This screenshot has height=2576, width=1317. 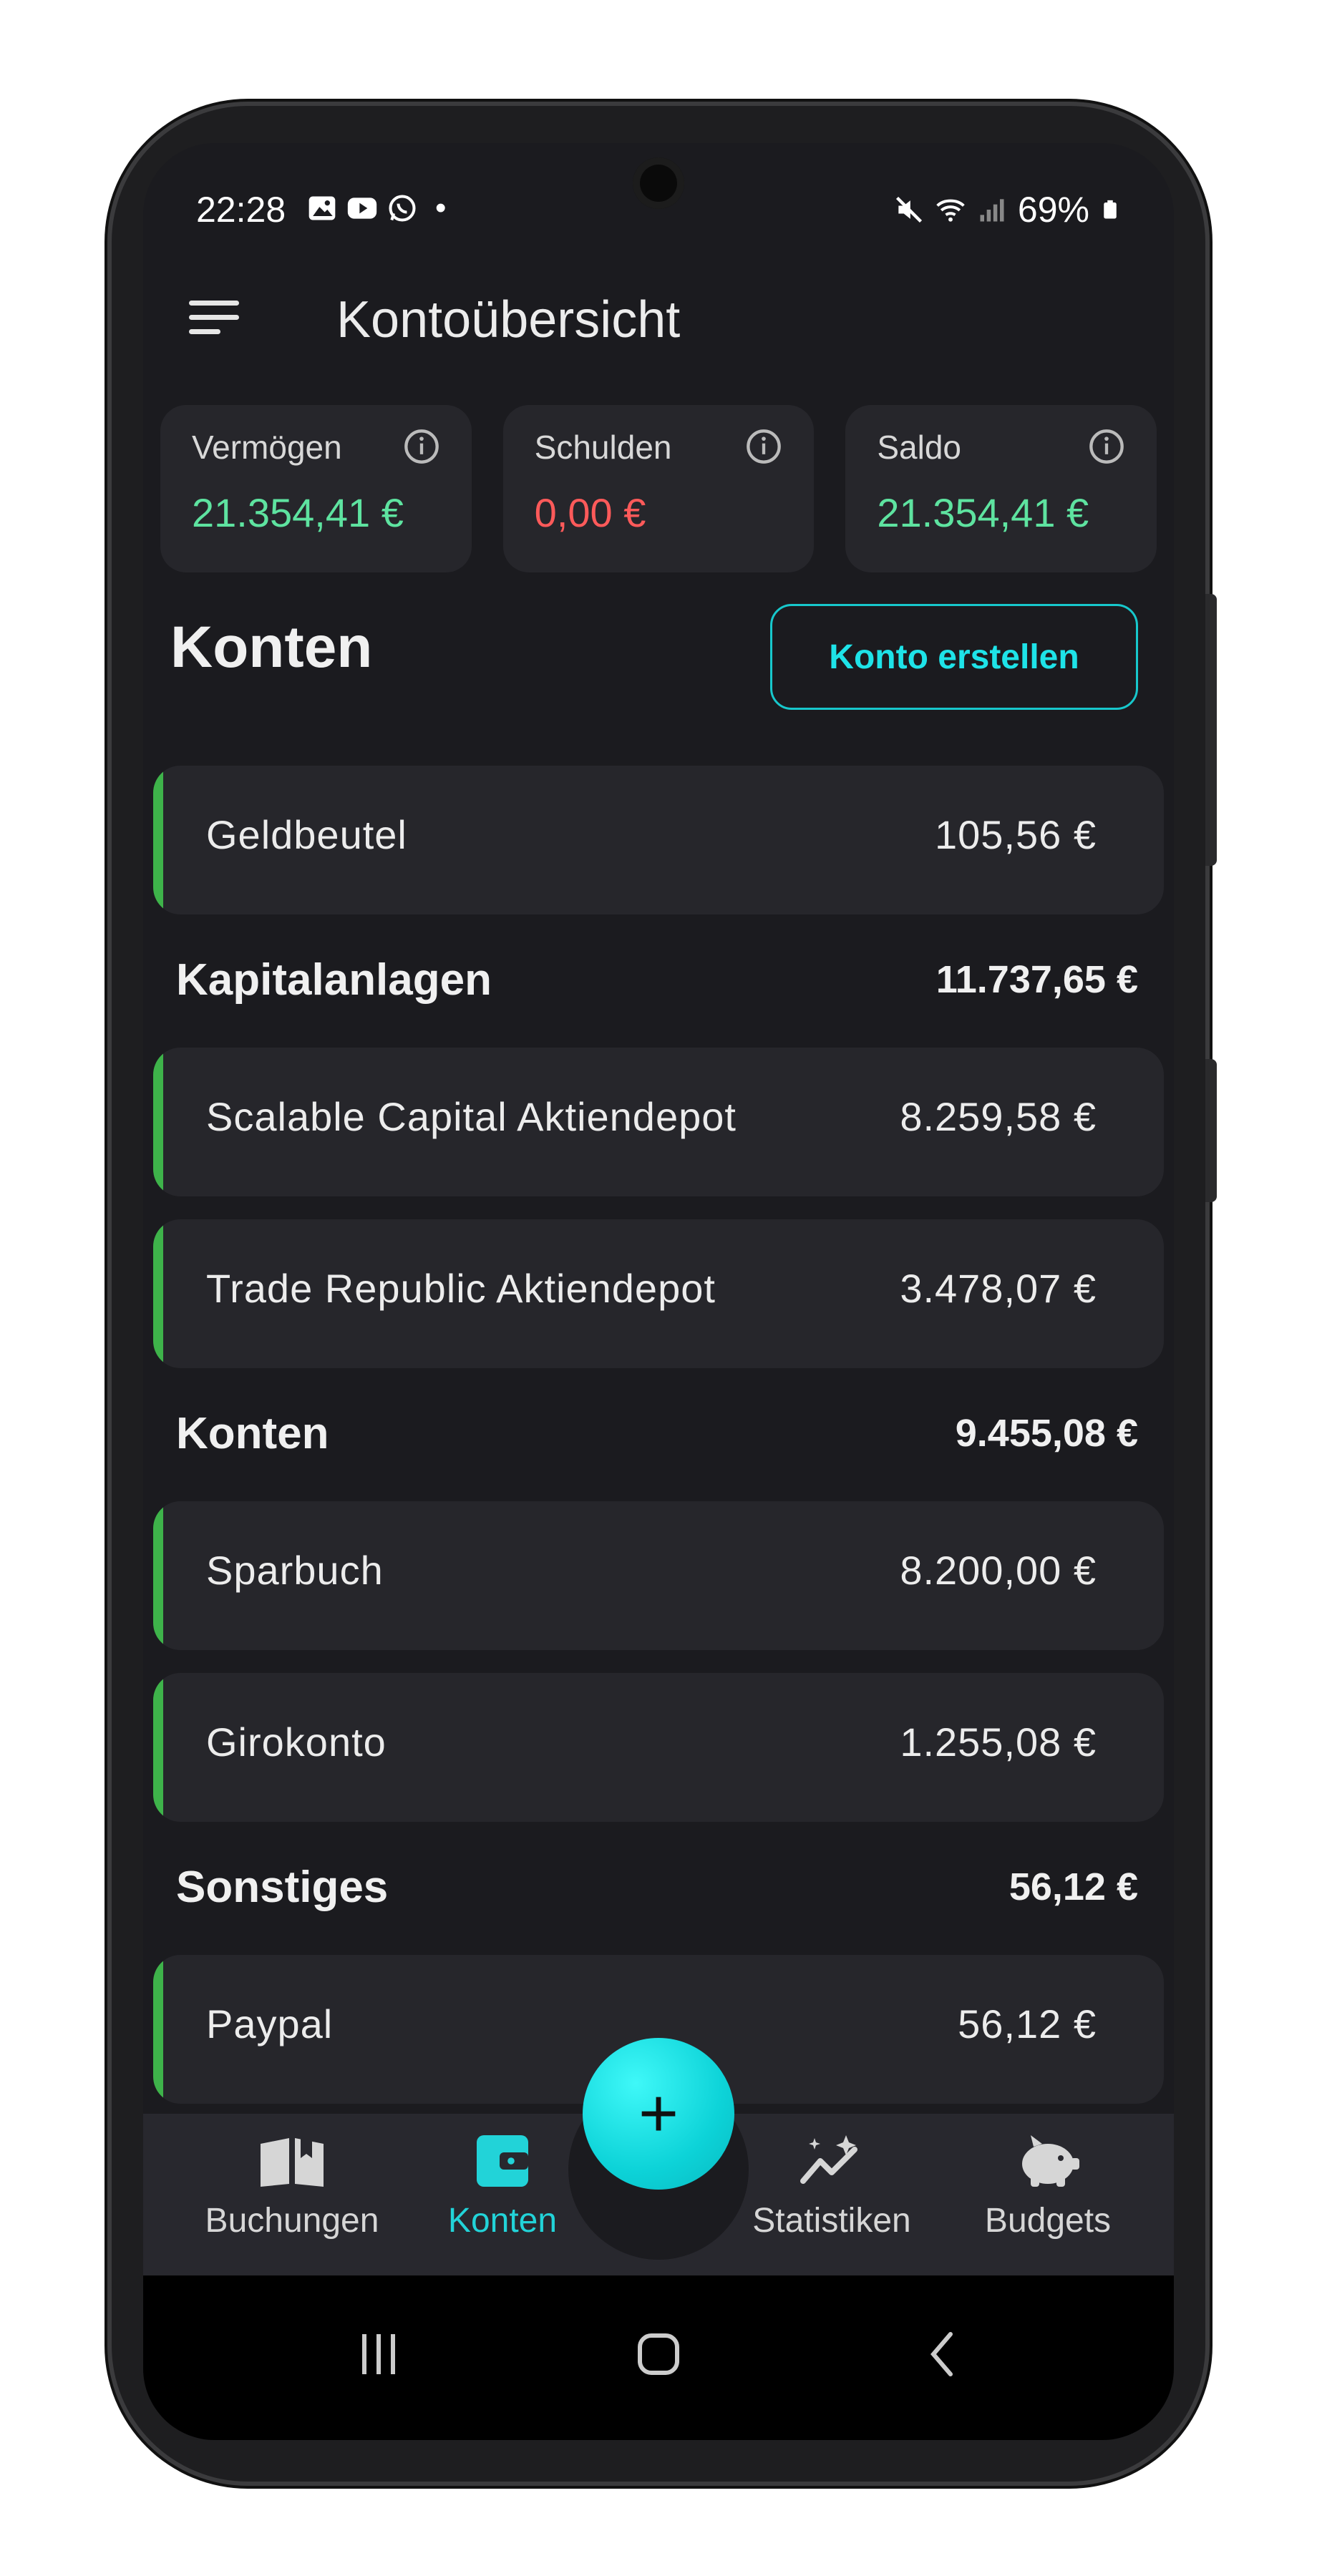 What do you see at coordinates (658, 2354) in the screenshot?
I see `home-icon` at bounding box center [658, 2354].